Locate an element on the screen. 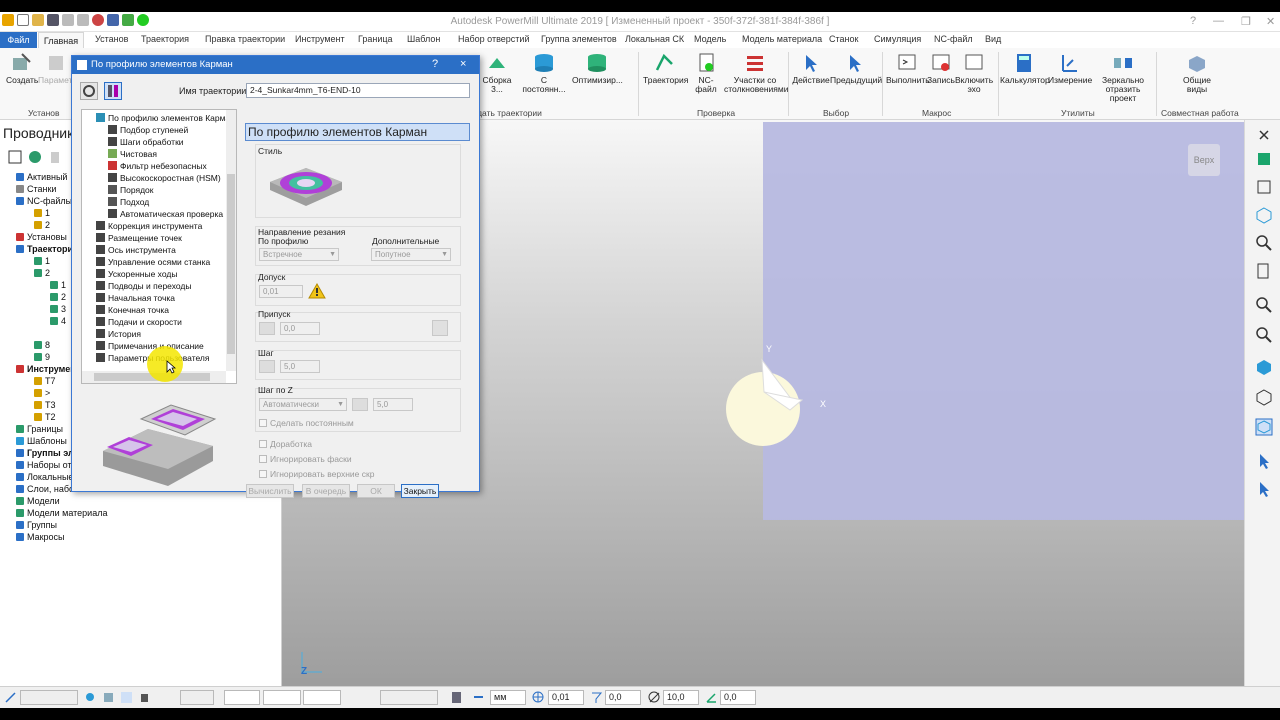 The height and width of the screenshot is (720, 1280). tab-model: Модель is located at coordinates (710, 39).